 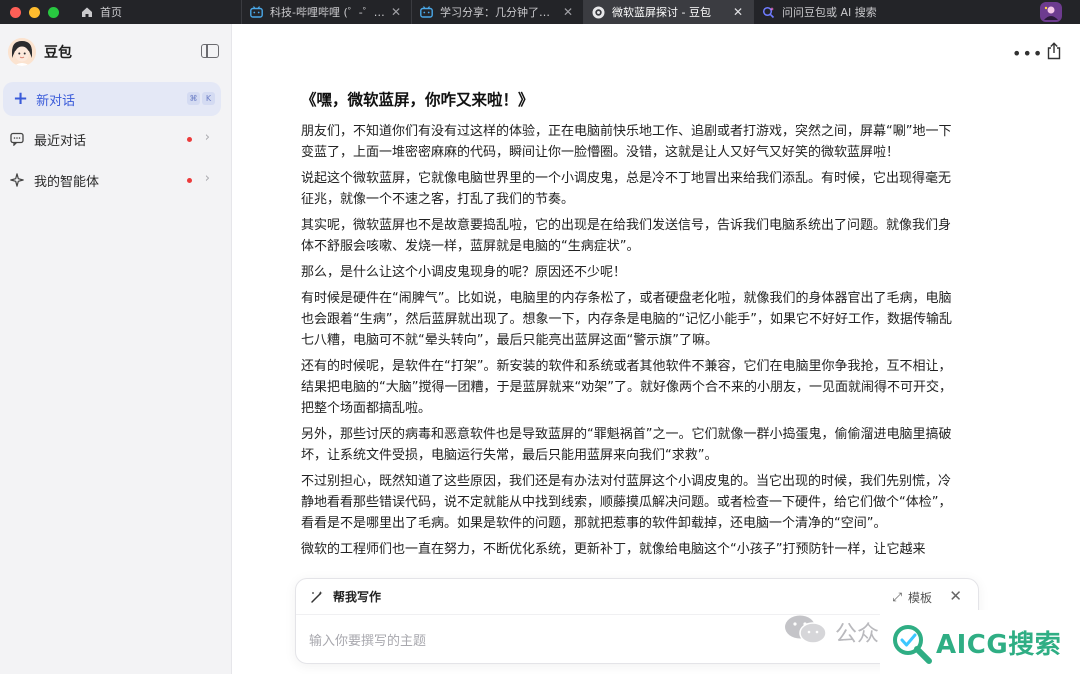 What do you see at coordinates (1027, 53) in the screenshot?
I see `more-options-icon: •••` at bounding box center [1027, 53].